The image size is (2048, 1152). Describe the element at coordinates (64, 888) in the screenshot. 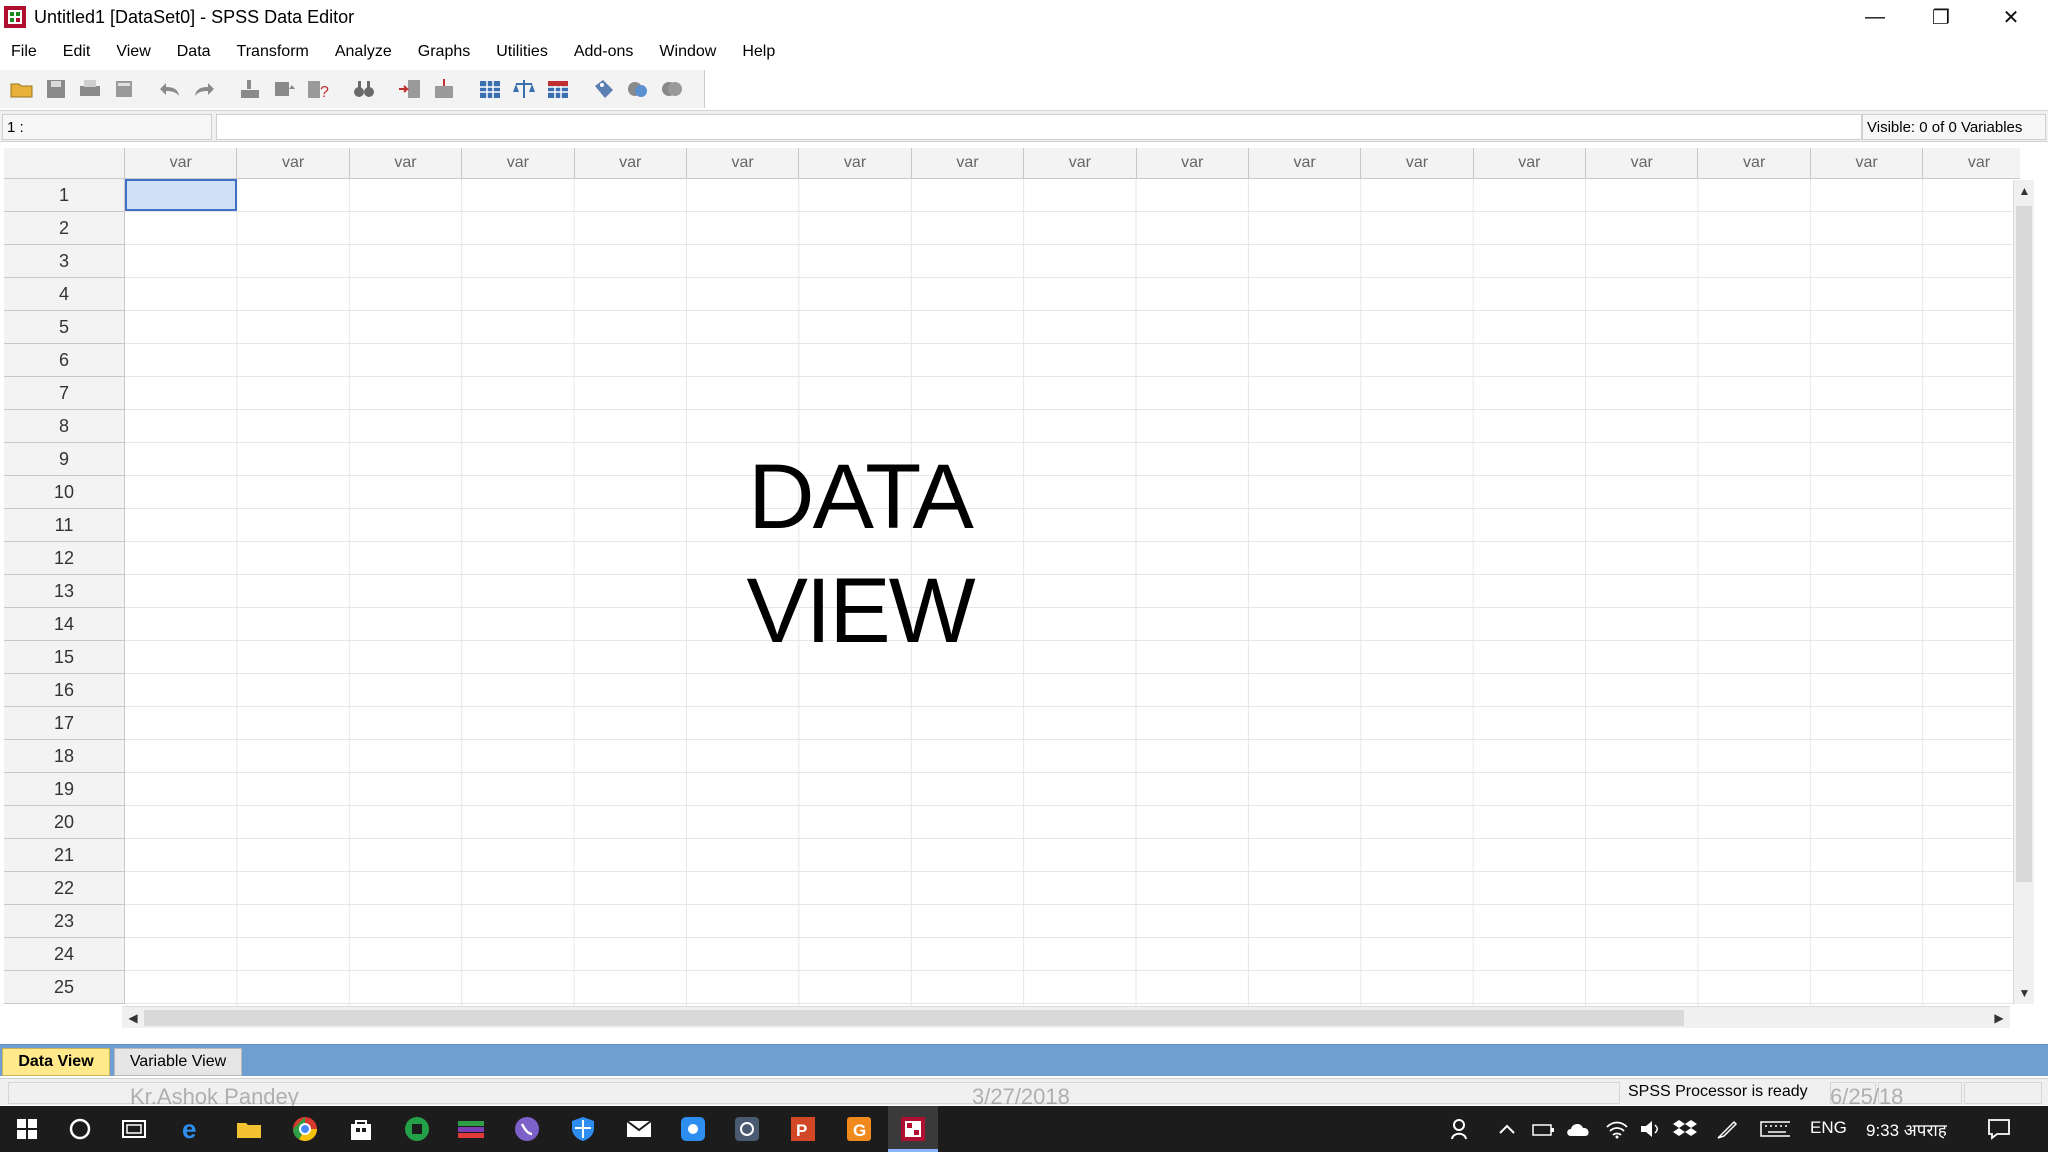

I see `row-header: 22` at that location.